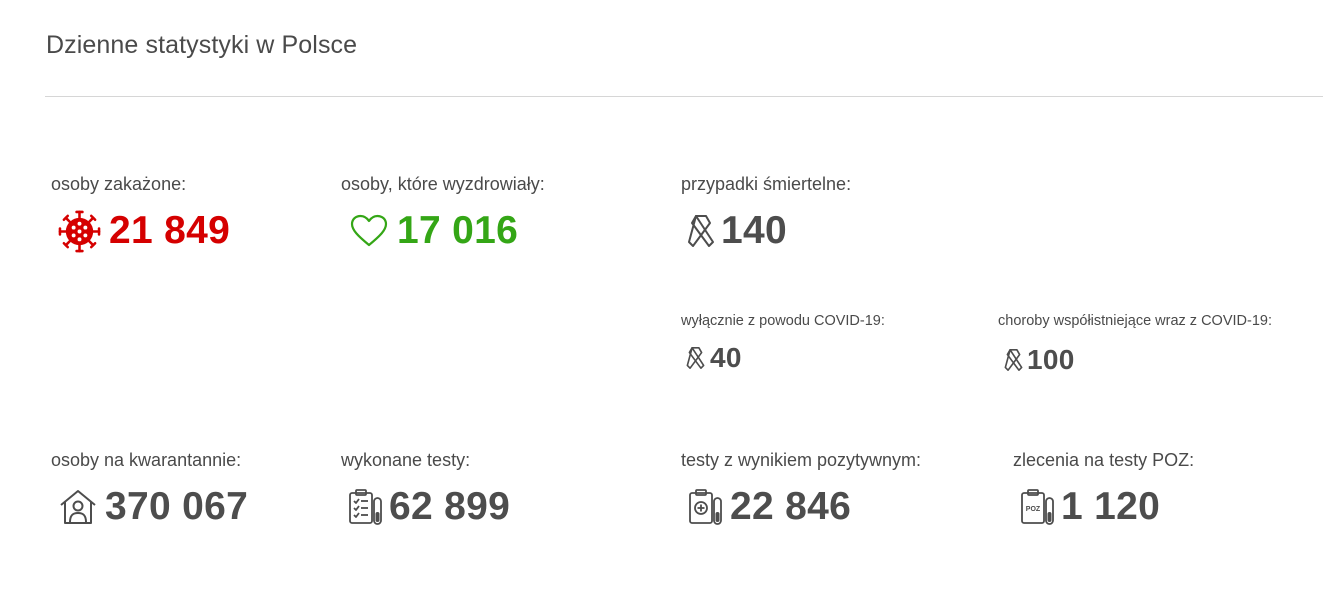 This screenshot has width=1324, height=609. What do you see at coordinates (726, 357) in the screenshot?
I see `stat-value: 40` at bounding box center [726, 357].